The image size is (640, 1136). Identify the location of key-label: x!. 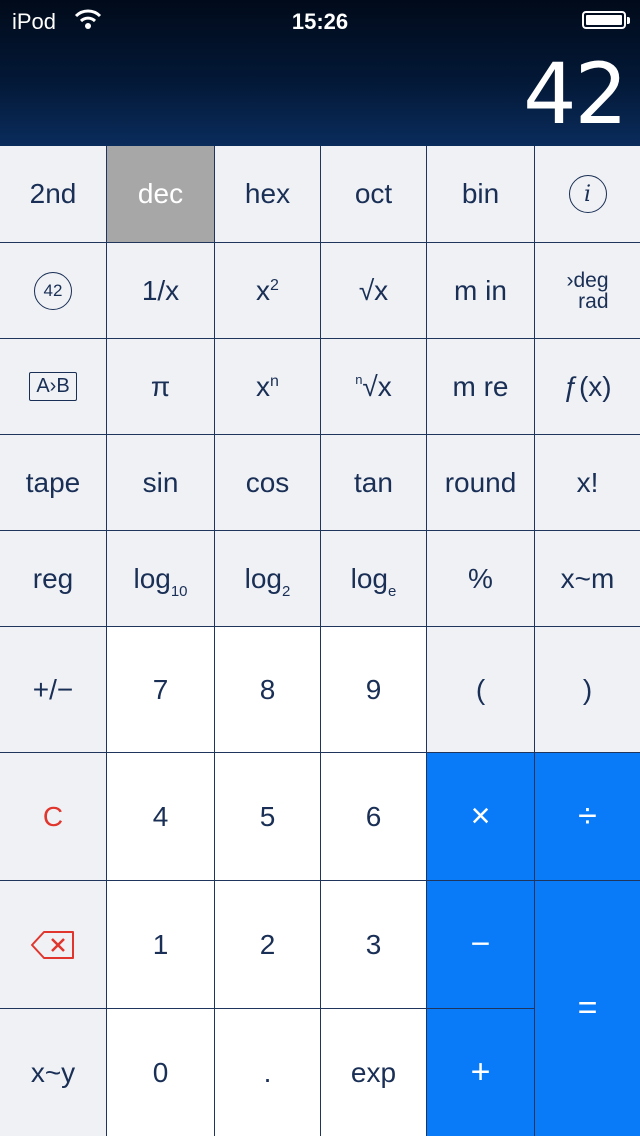
(587, 482).